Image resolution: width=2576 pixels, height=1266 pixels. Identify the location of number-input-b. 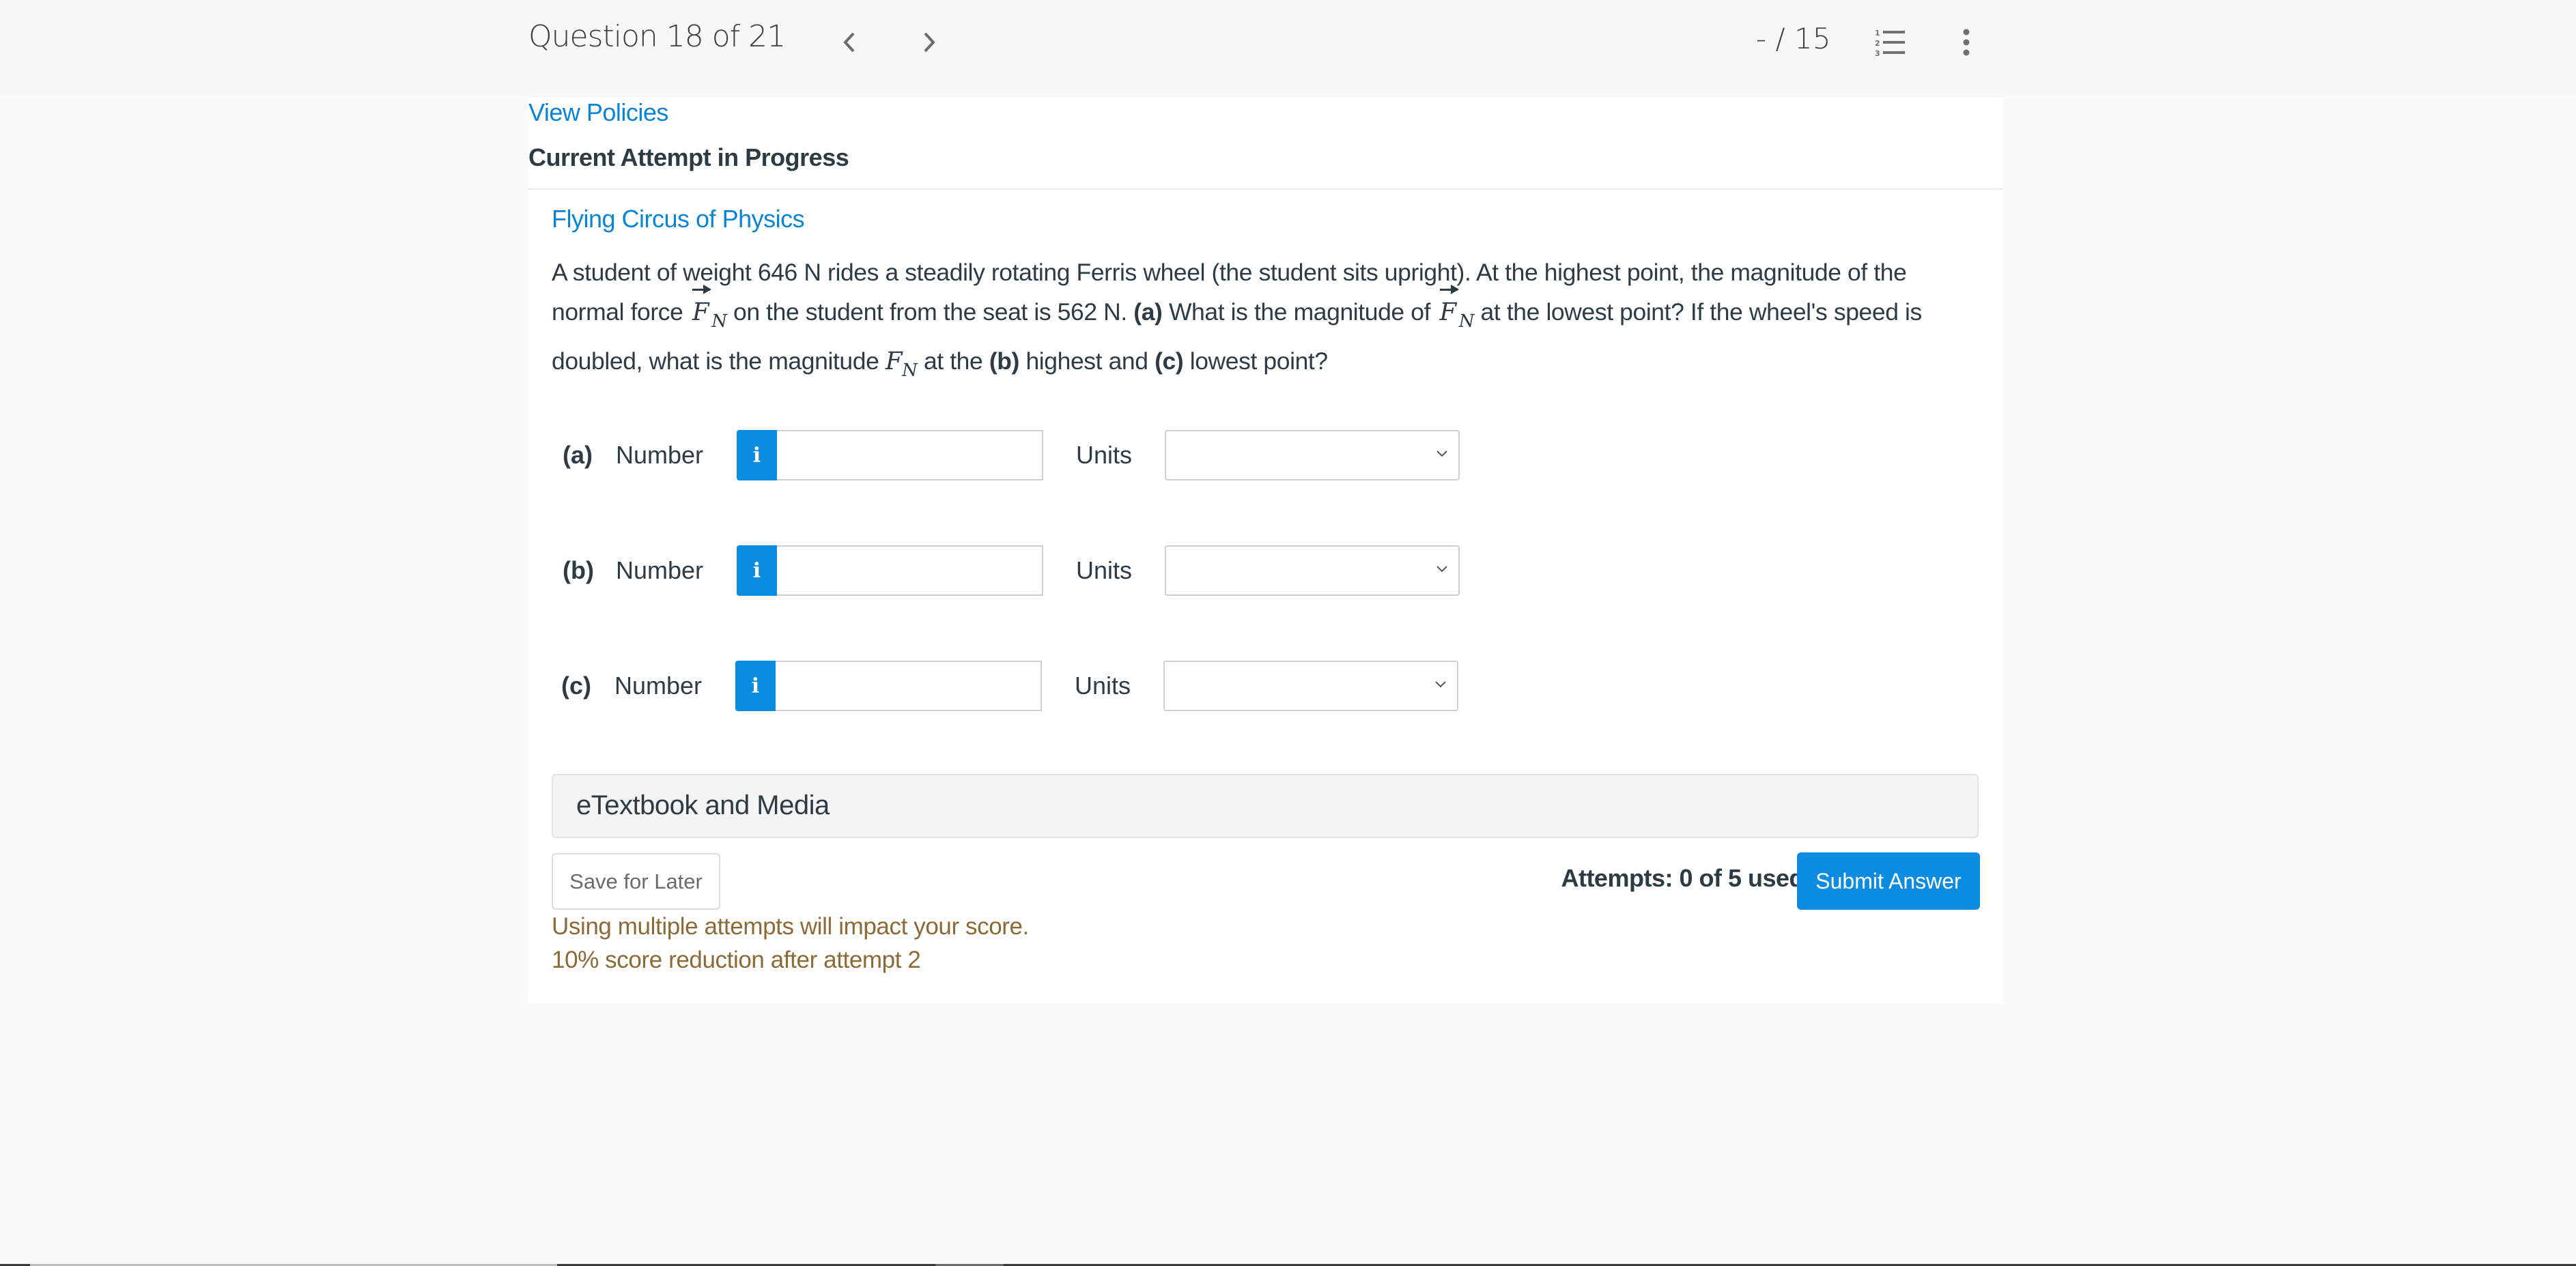
(910, 570).